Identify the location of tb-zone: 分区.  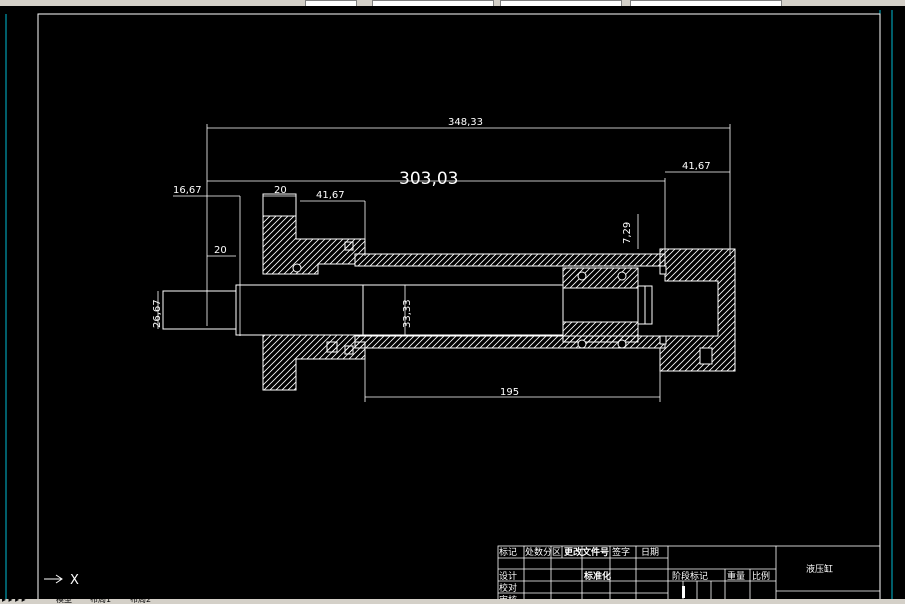
(552, 552).